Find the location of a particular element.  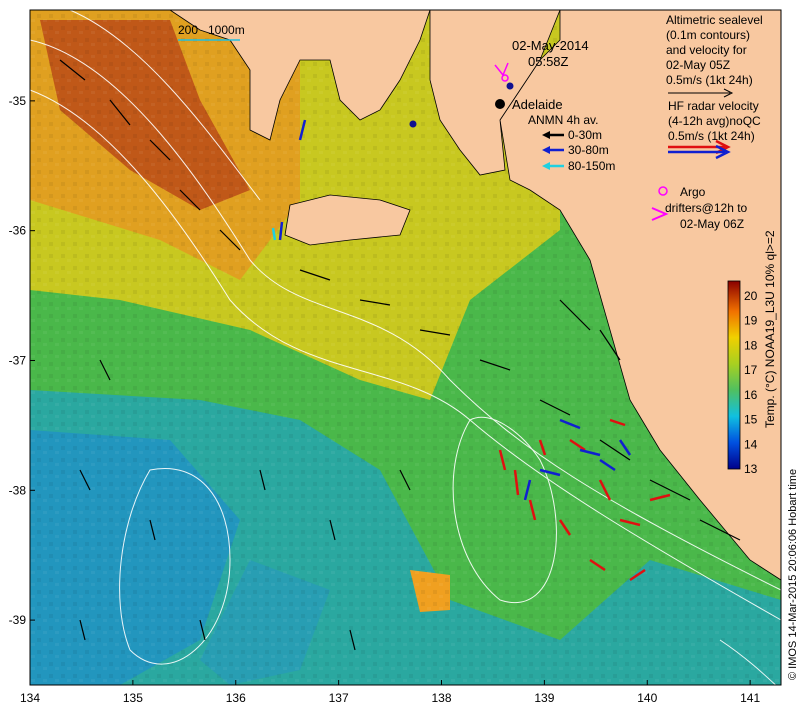

hf-legend-line: HF radar velocity is located at coordinates (713, 106).